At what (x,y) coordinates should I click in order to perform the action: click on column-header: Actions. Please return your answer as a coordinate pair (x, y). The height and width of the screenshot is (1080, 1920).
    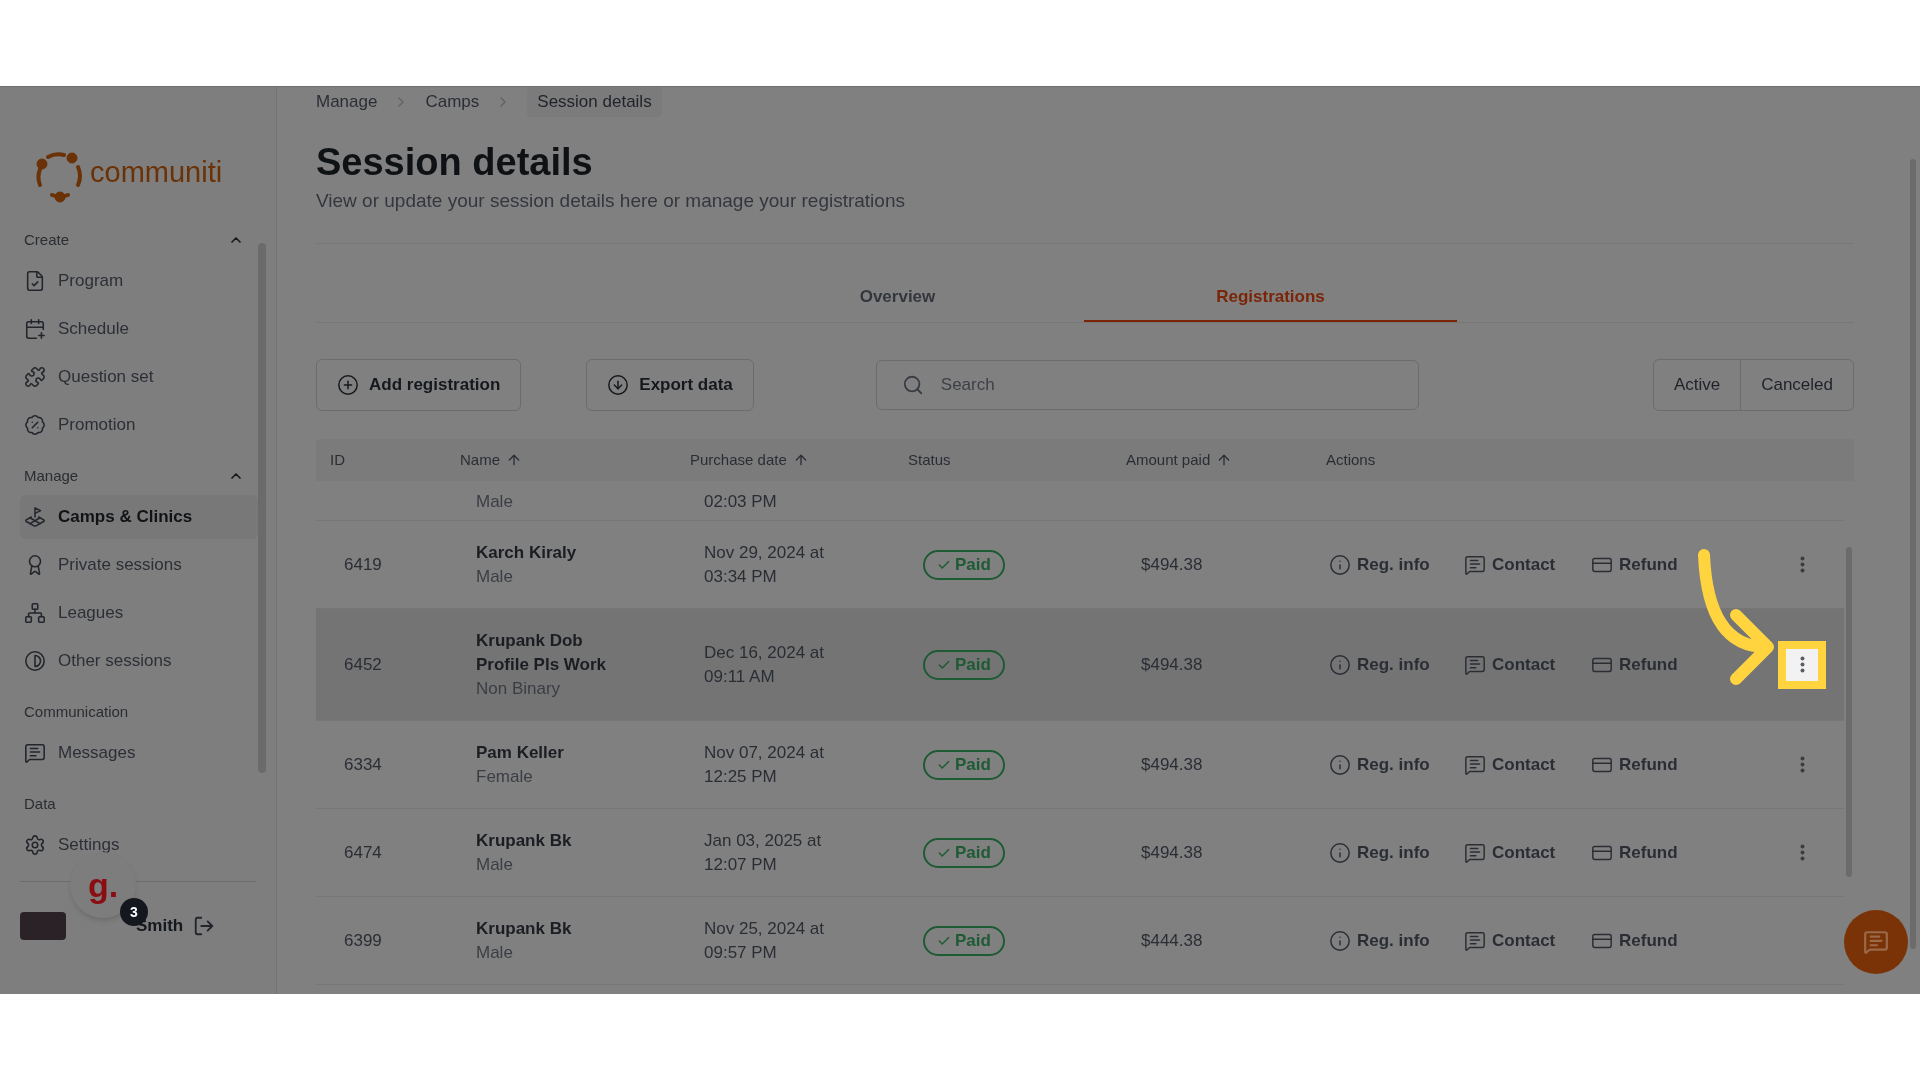
    Looking at the image, I should click on (1351, 459).